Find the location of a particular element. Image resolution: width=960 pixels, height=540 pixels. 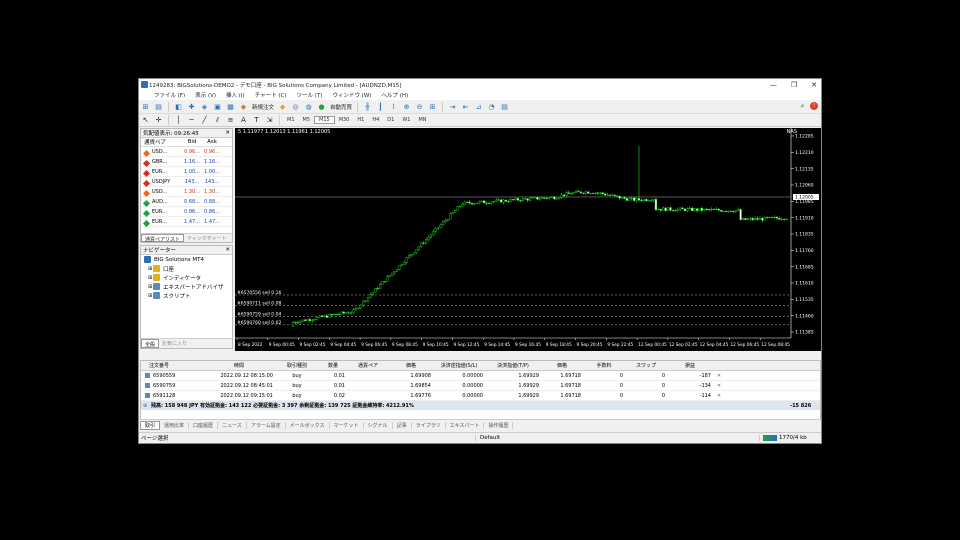

timeframe-w1: W1 is located at coordinates (406, 120).